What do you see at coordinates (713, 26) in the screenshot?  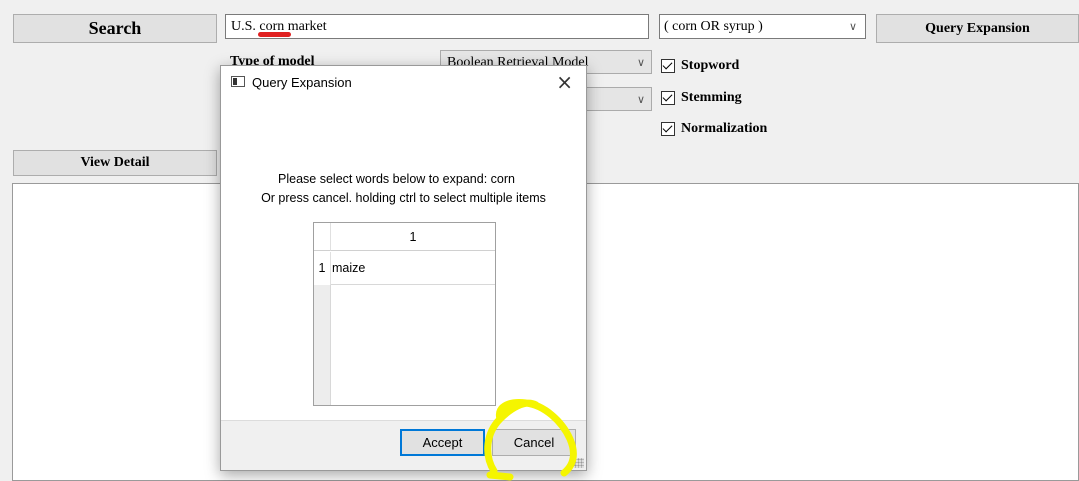 I see `expansion-select-value: ( corn OR syrup )` at bounding box center [713, 26].